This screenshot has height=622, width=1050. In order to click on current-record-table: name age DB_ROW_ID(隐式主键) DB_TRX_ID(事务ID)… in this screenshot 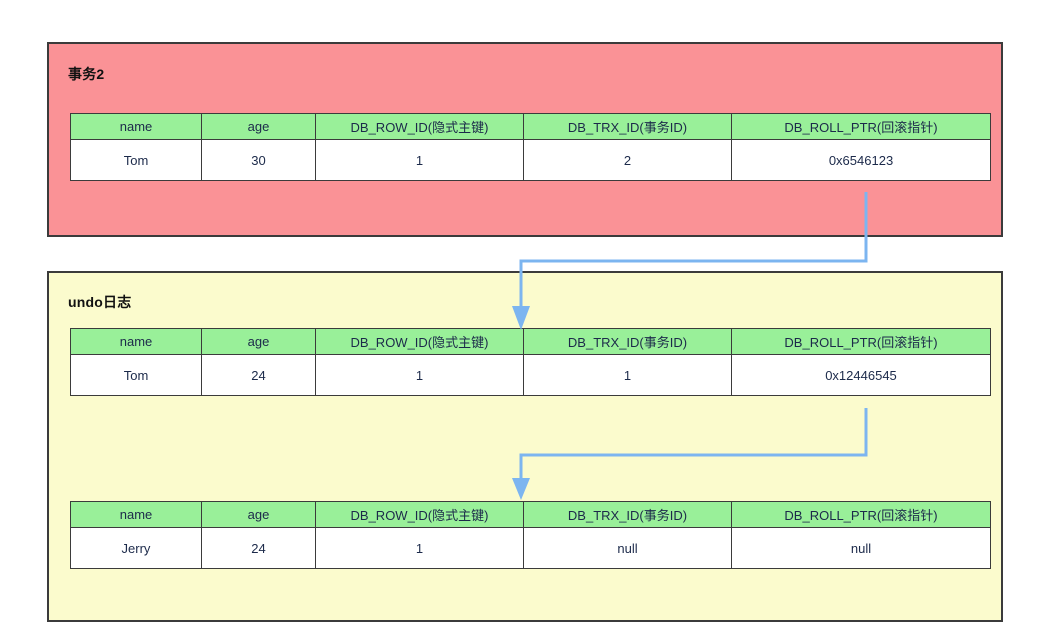, I will do `click(530, 147)`.